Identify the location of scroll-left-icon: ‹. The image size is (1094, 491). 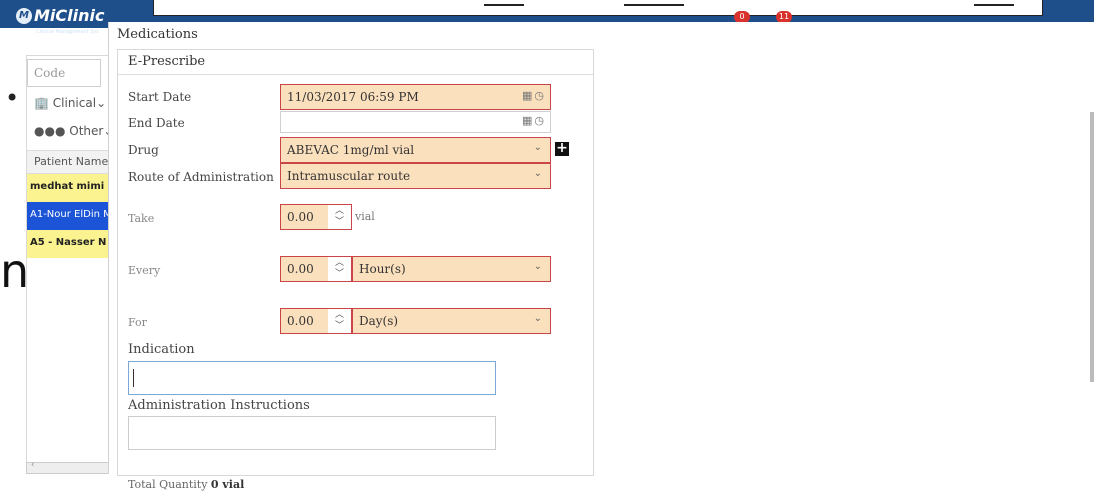
(33, 465).